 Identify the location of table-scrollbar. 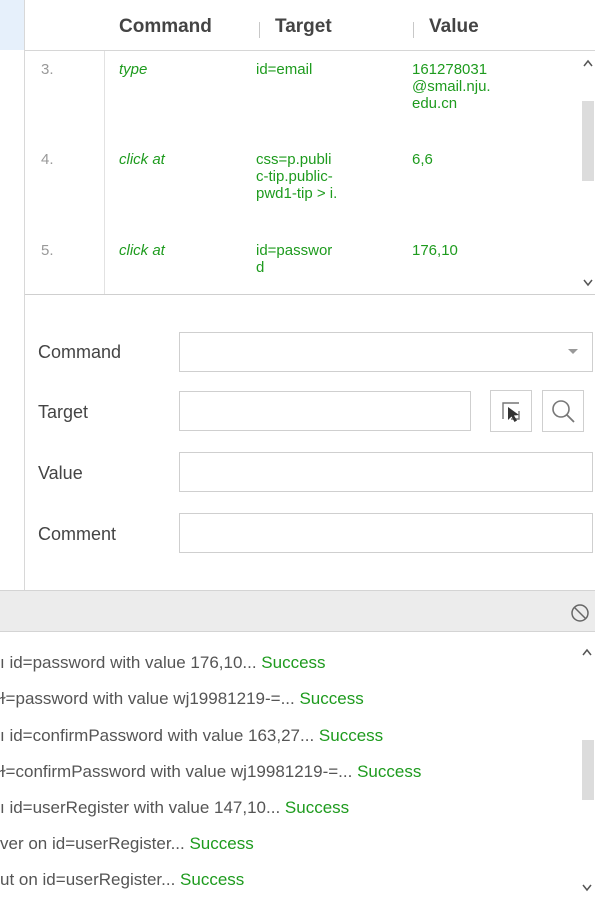
(587, 172).